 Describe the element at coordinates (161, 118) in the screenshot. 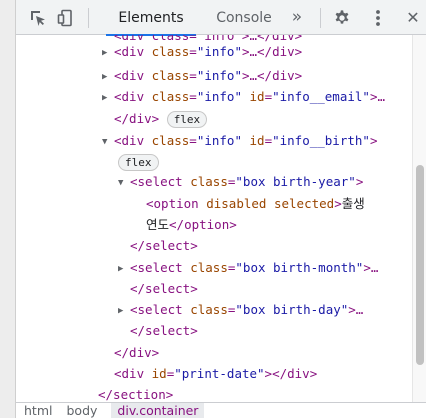

I see `tree-row: </div> flex` at that location.